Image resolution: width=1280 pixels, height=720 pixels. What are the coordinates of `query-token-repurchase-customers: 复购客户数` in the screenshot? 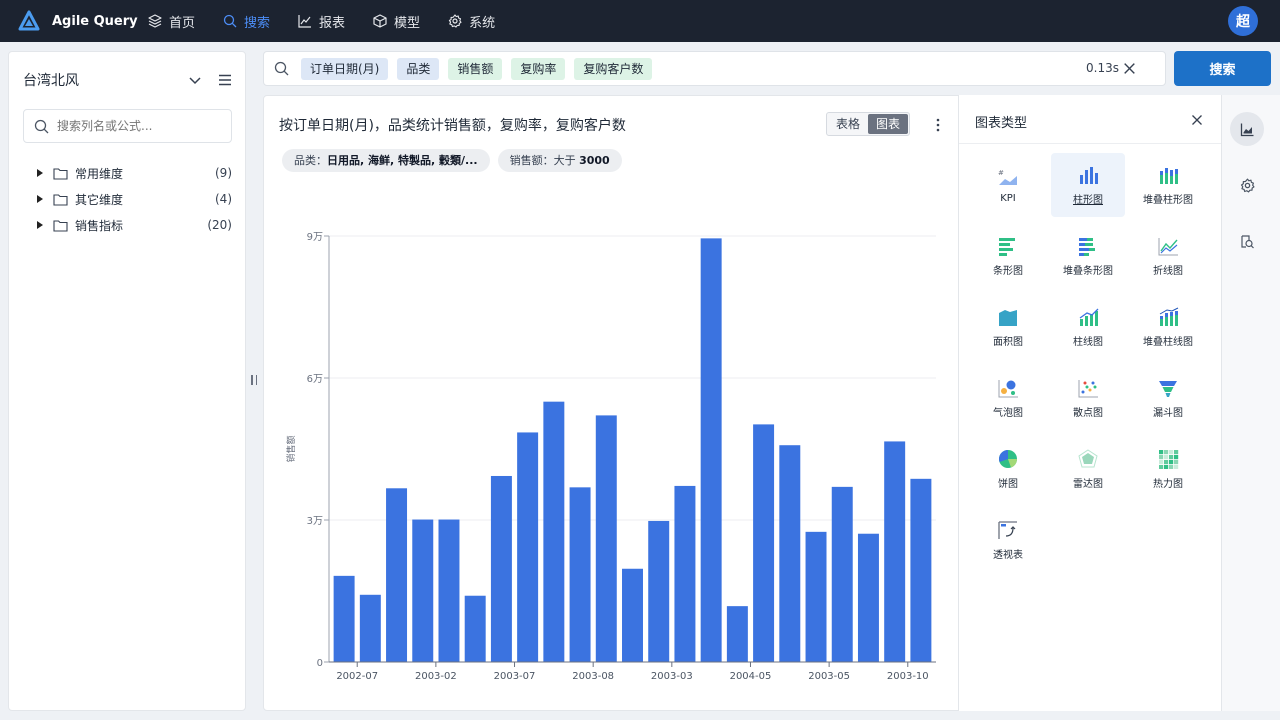 It's located at (613, 68).